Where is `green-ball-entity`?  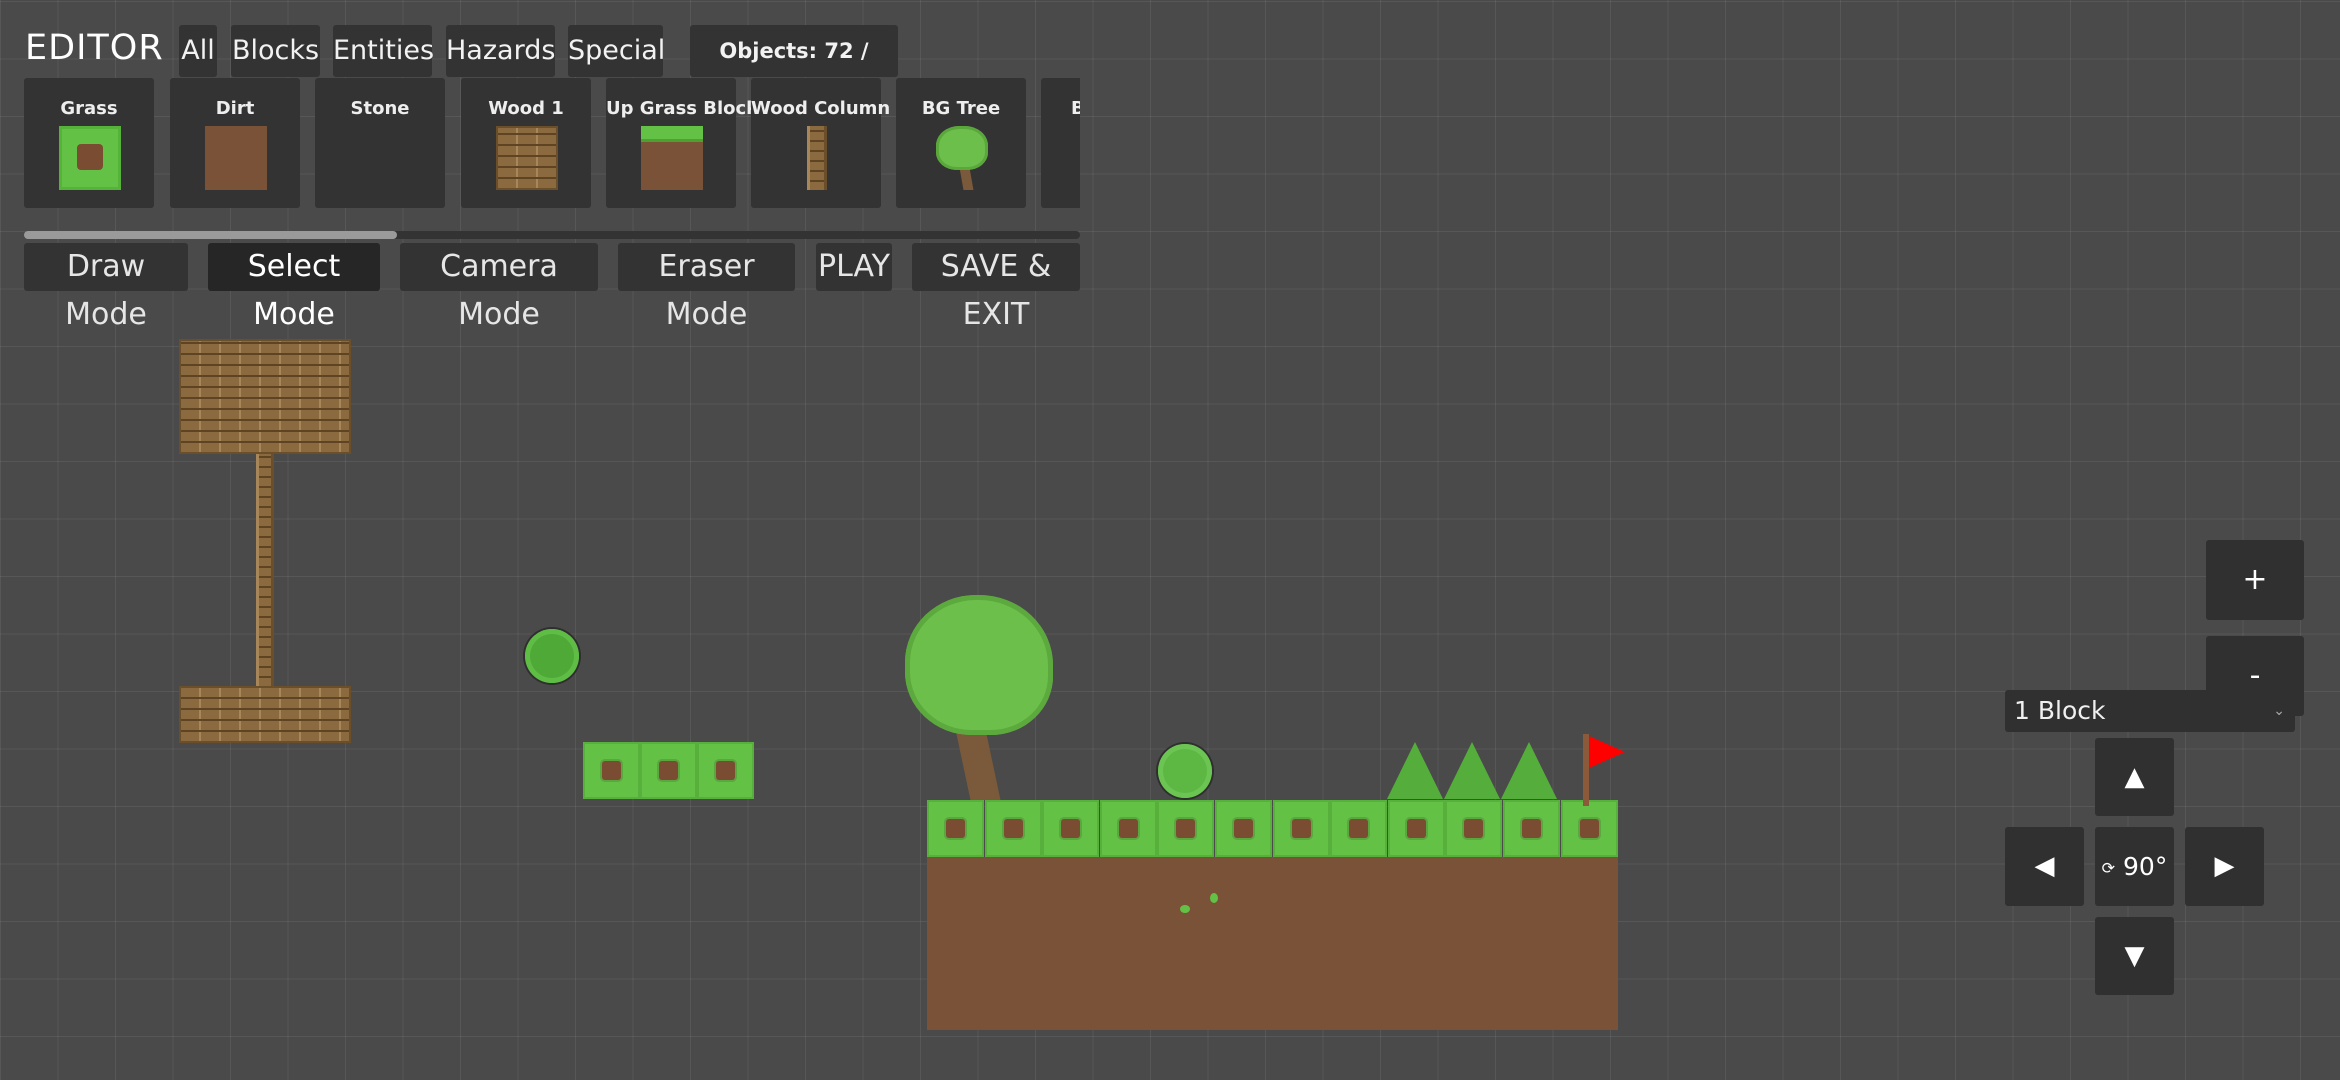
green-ball-entity is located at coordinates (552, 656).